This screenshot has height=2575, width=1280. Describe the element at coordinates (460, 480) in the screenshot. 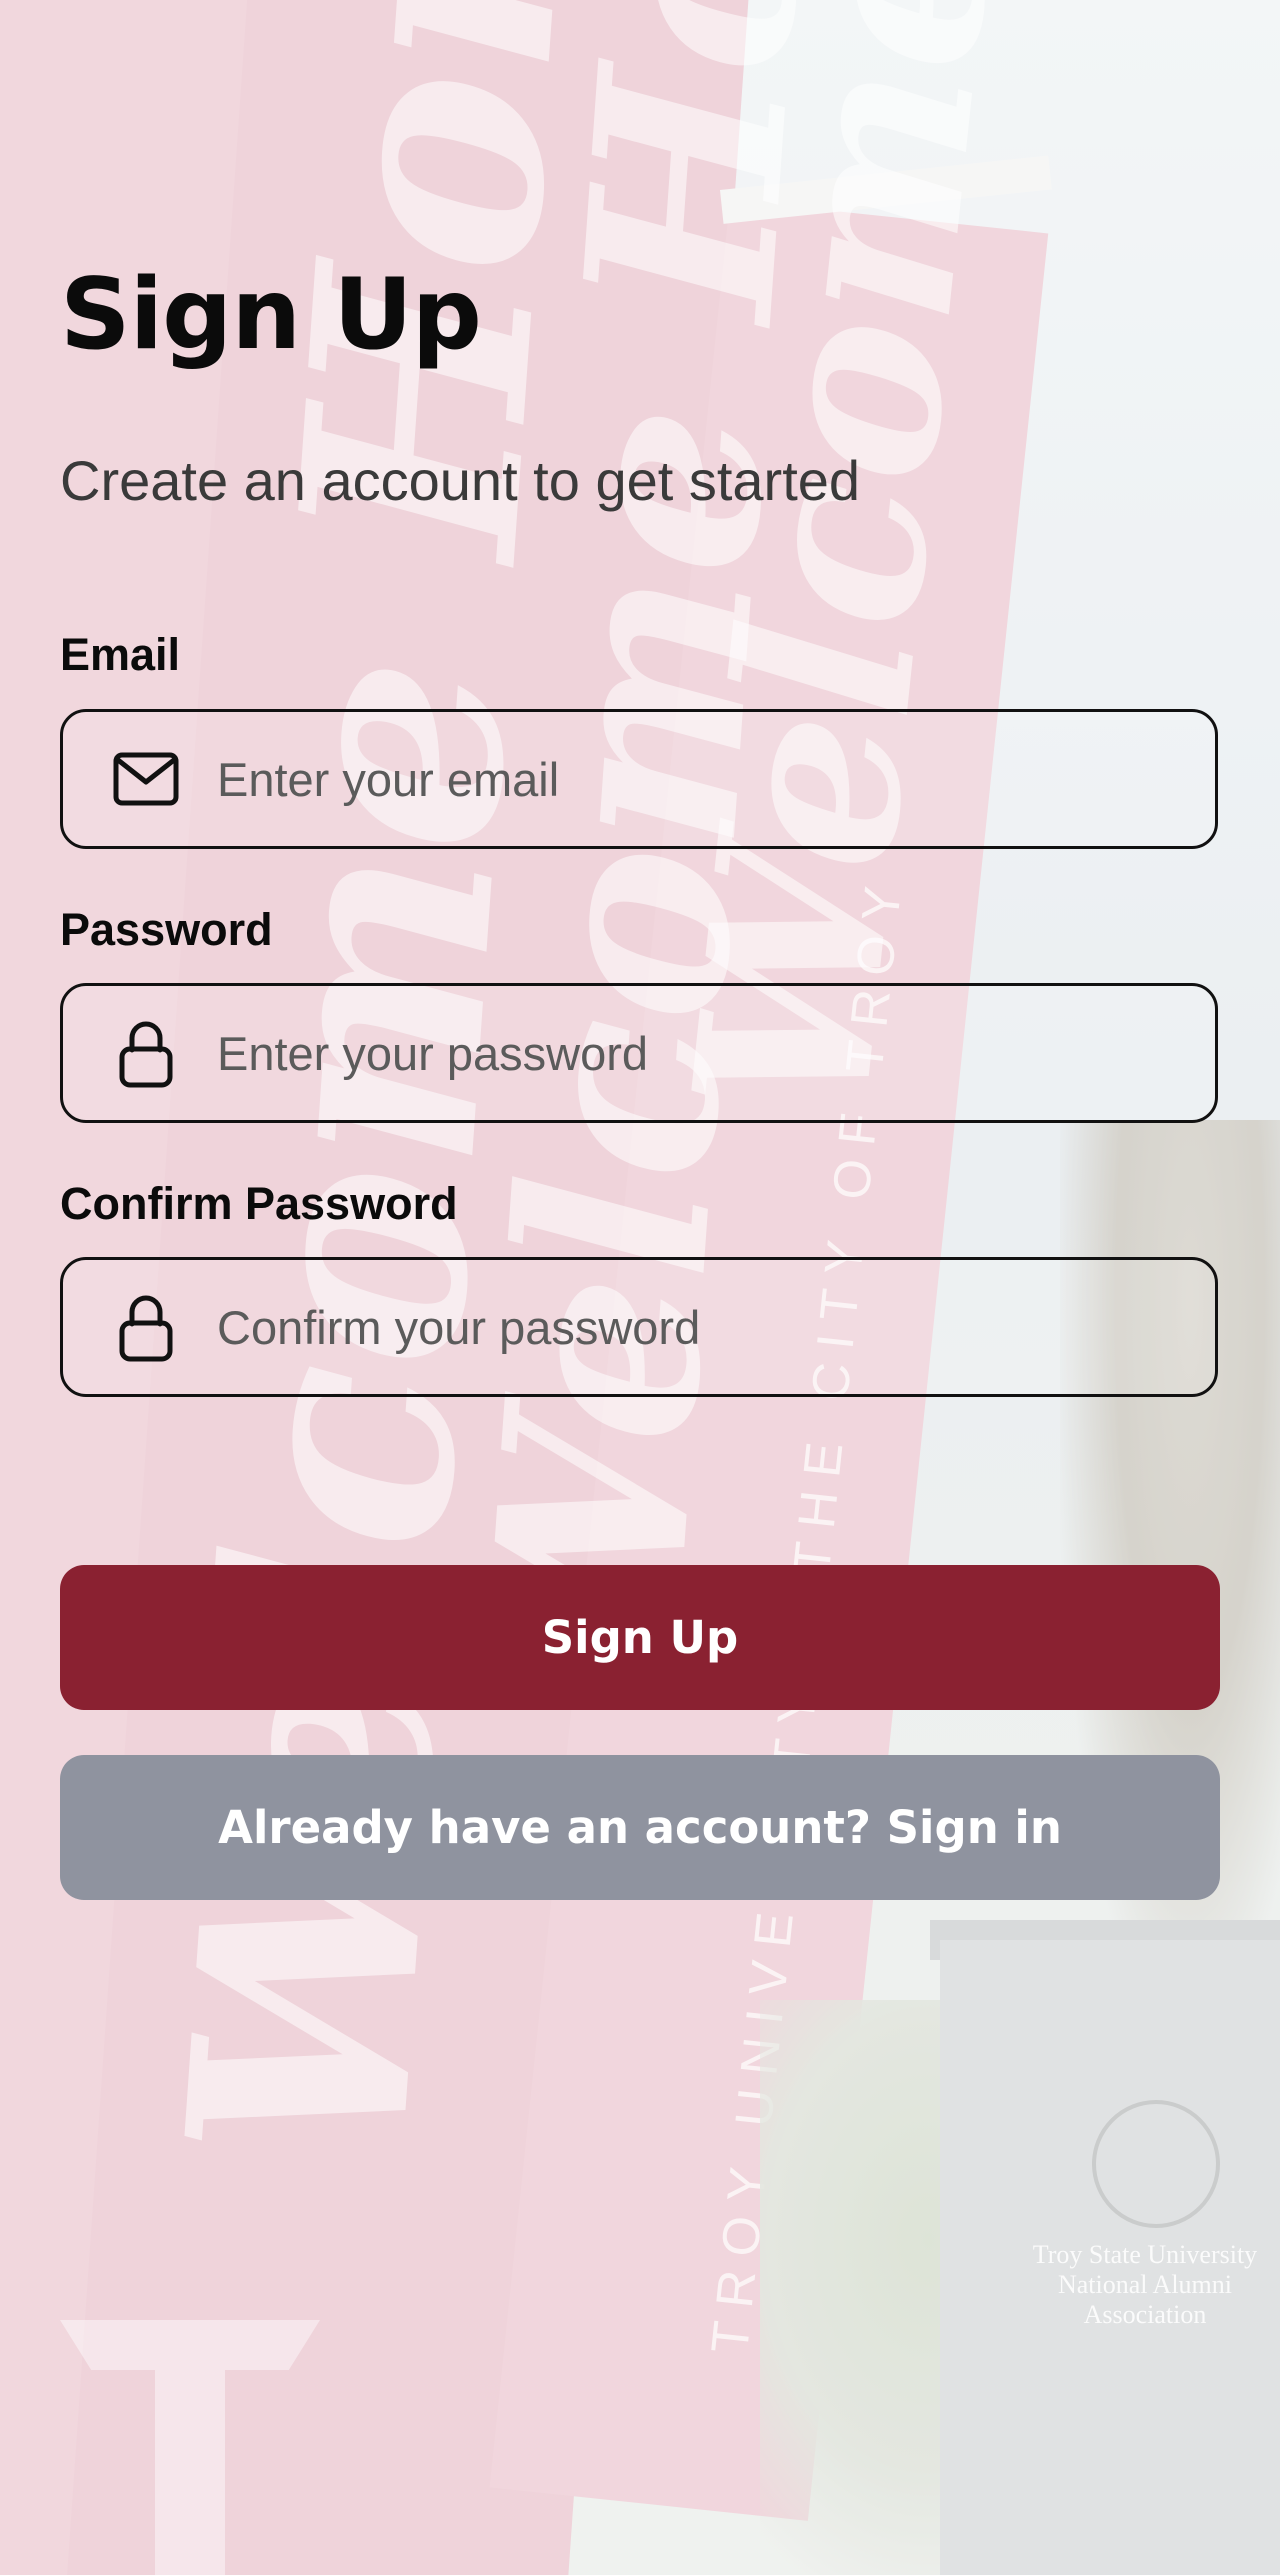

I see `page-subtitle: Create an account to get started` at that location.